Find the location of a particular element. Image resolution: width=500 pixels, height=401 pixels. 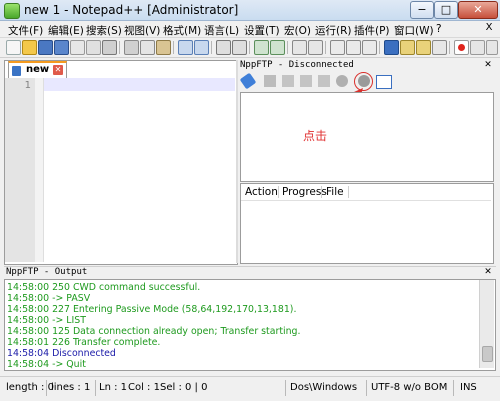

queue-header: Action Progress File is located at coordinates (366, 192).